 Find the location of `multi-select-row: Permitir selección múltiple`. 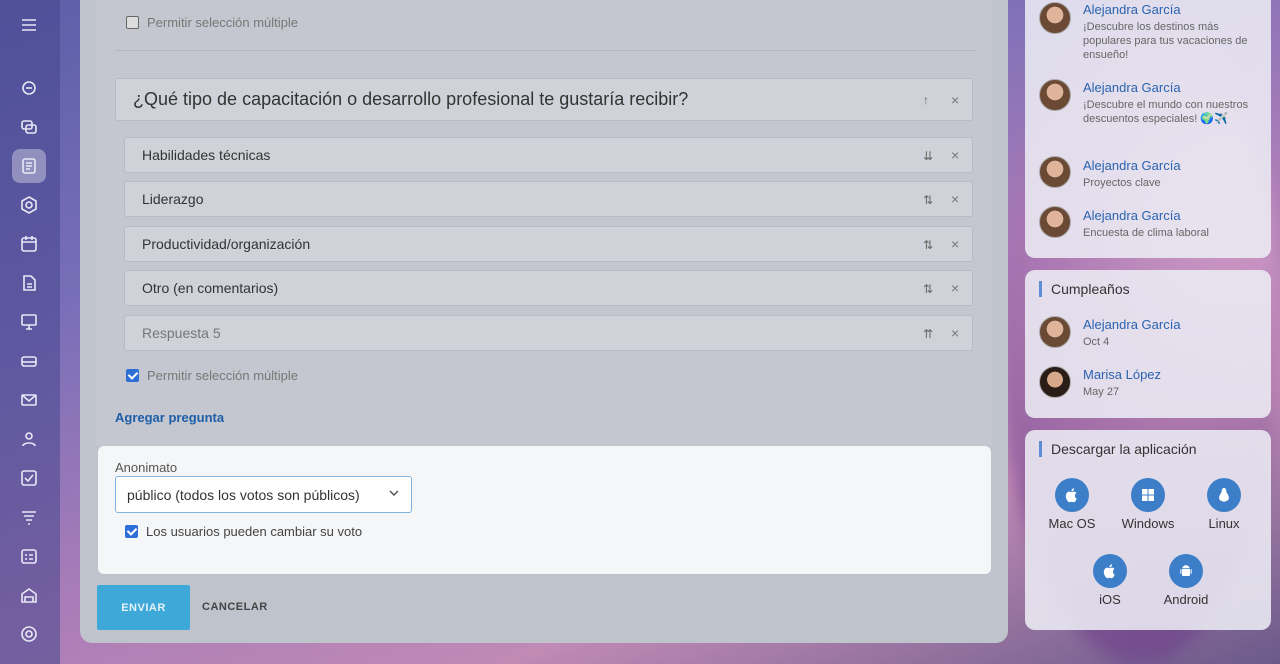

multi-select-row: Permitir selección múltiple is located at coordinates (212, 375).